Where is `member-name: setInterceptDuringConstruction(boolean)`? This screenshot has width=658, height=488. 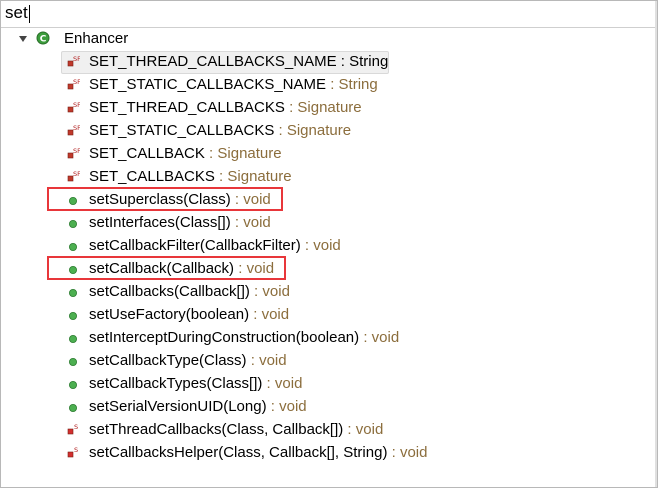
member-name: setInterceptDuringConstruction(boolean) is located at coordinates (224, 337).